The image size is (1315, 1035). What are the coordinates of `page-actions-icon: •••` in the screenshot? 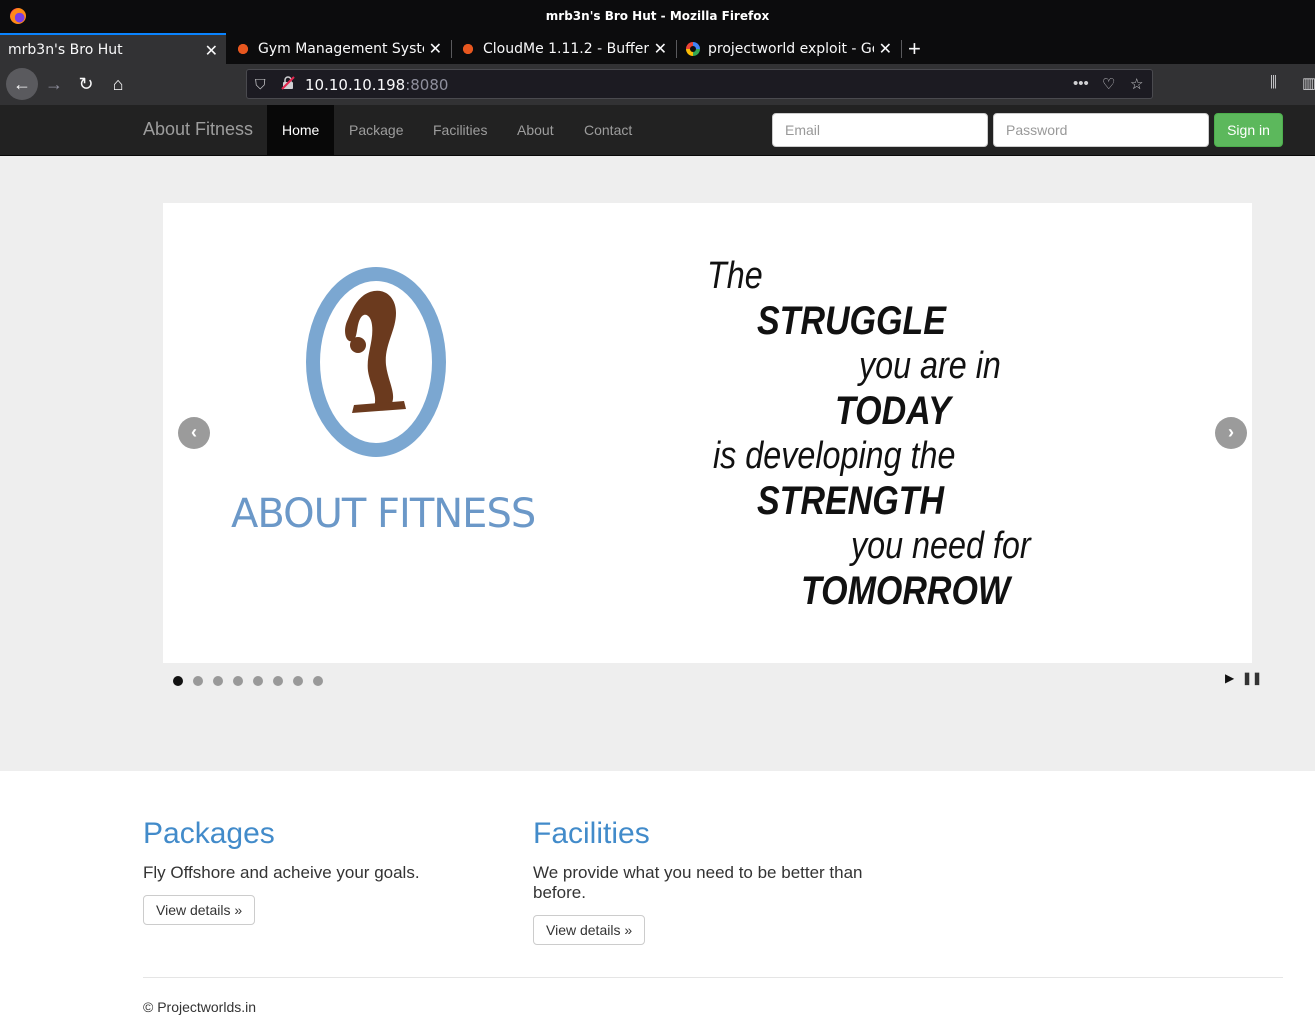 It's located at (1081, 83).